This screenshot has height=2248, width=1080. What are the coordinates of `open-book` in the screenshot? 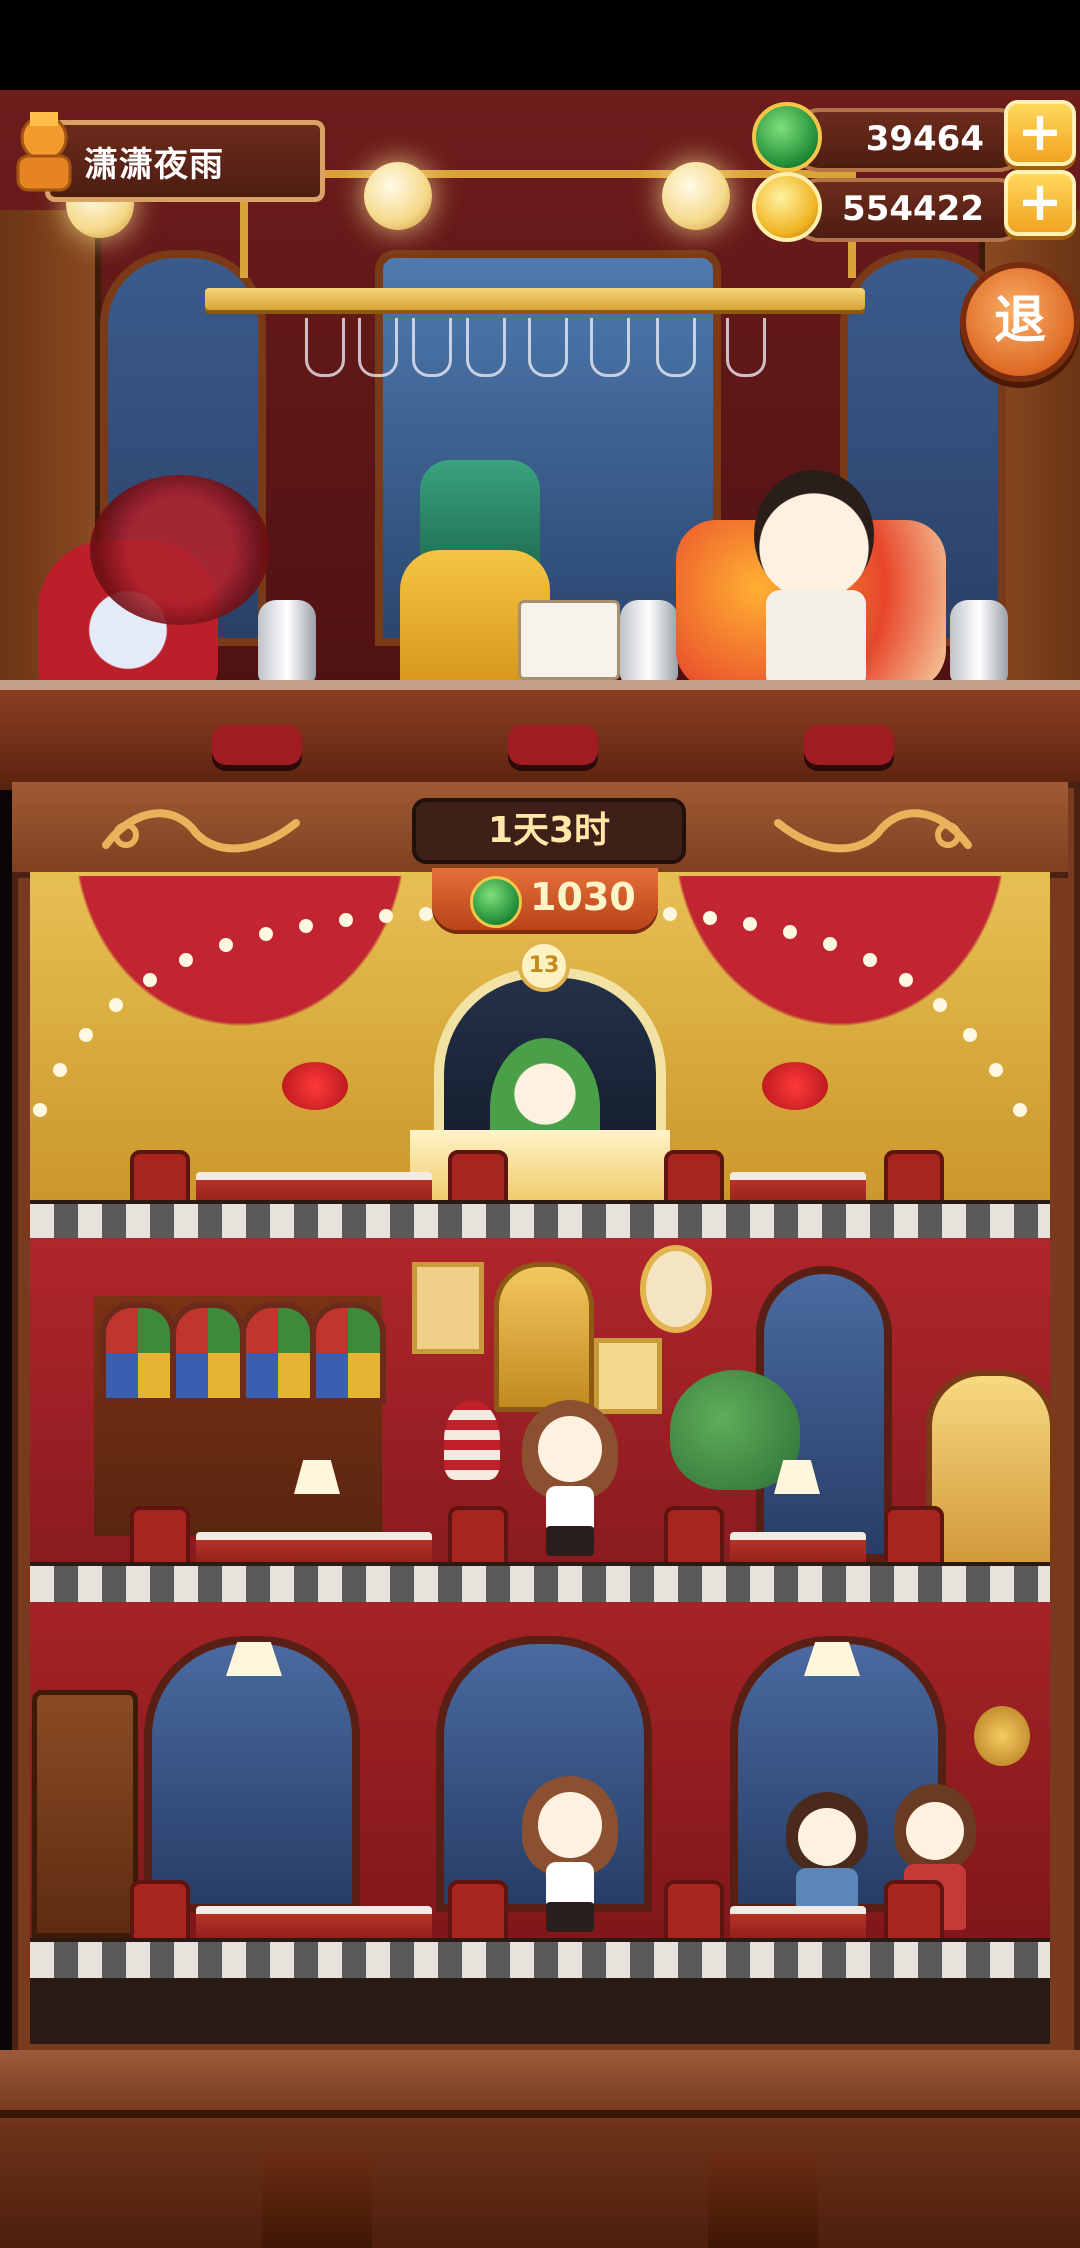 It's located at (569, 640).